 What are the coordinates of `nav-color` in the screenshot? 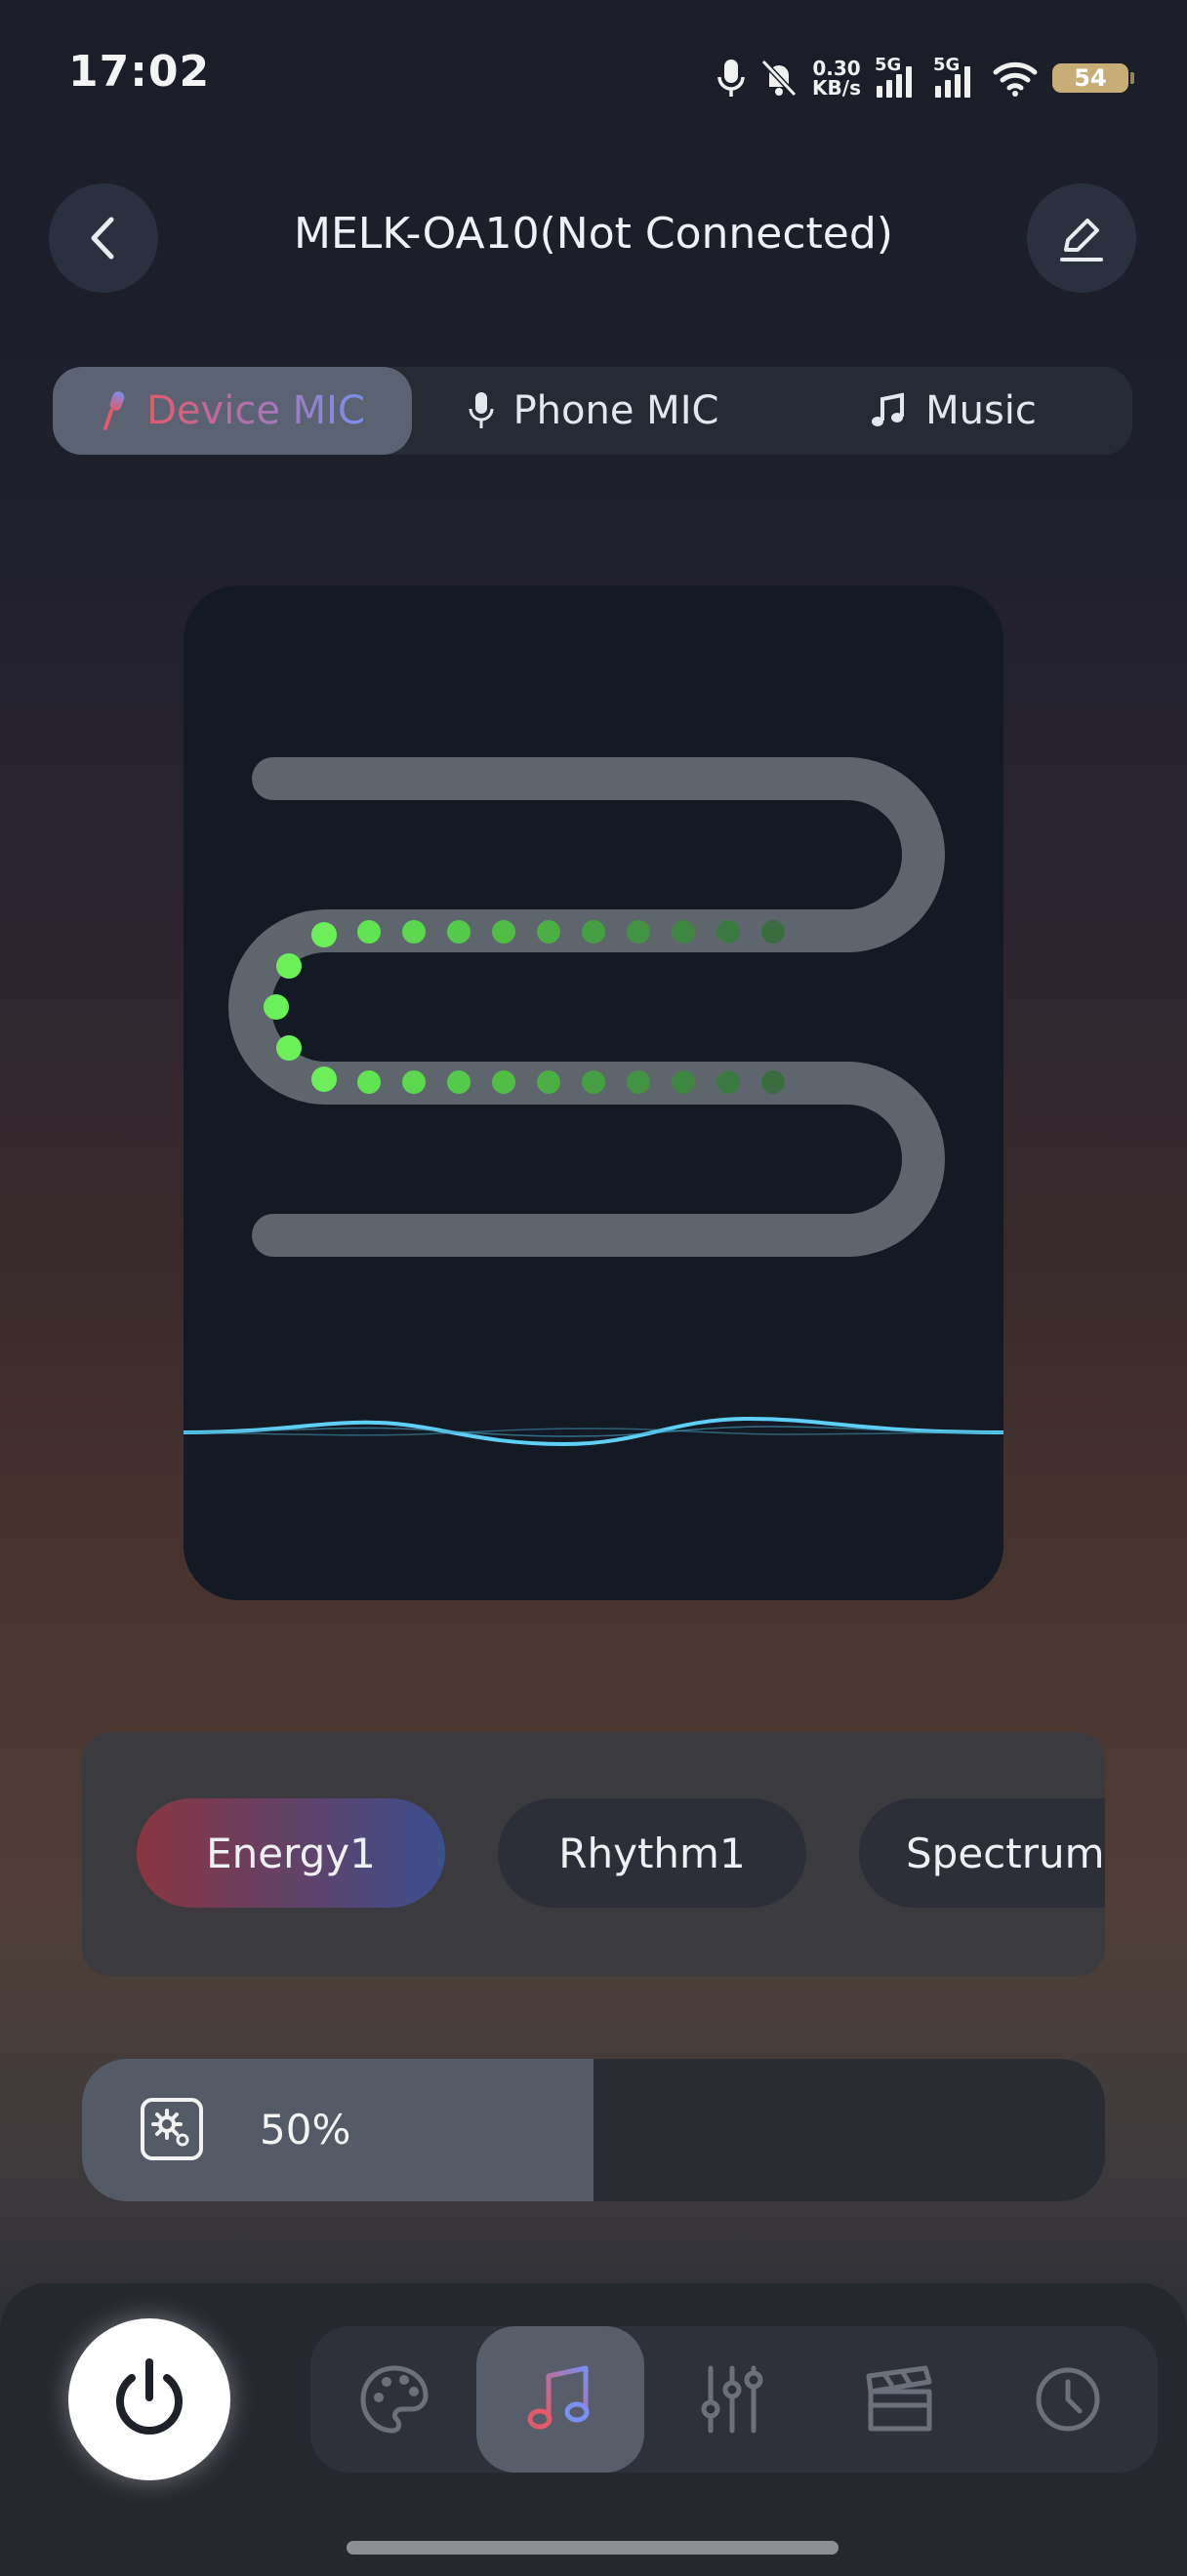 It's located at (394, 2399).